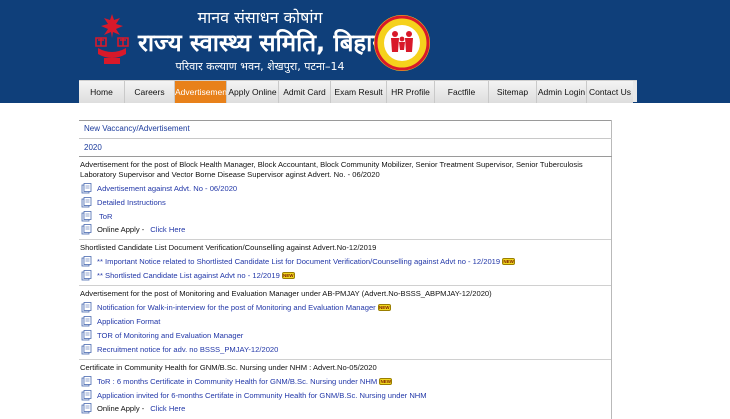 This screenshot has width=730, height=419. Describe the element at coordinates (260, 17) in the screenshot. I see `header-title-line1: मानव संसाधन कोषांग` at that location.